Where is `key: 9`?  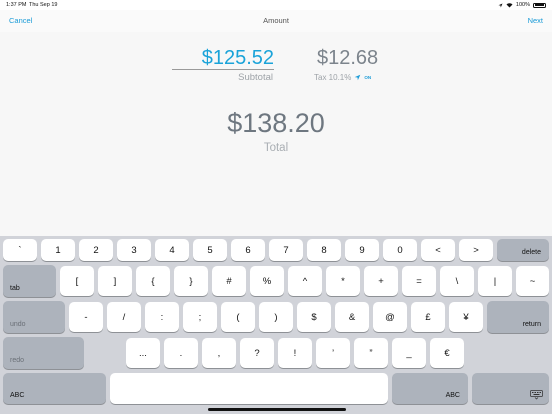
key: 9 is located at coordinates (362, 250).